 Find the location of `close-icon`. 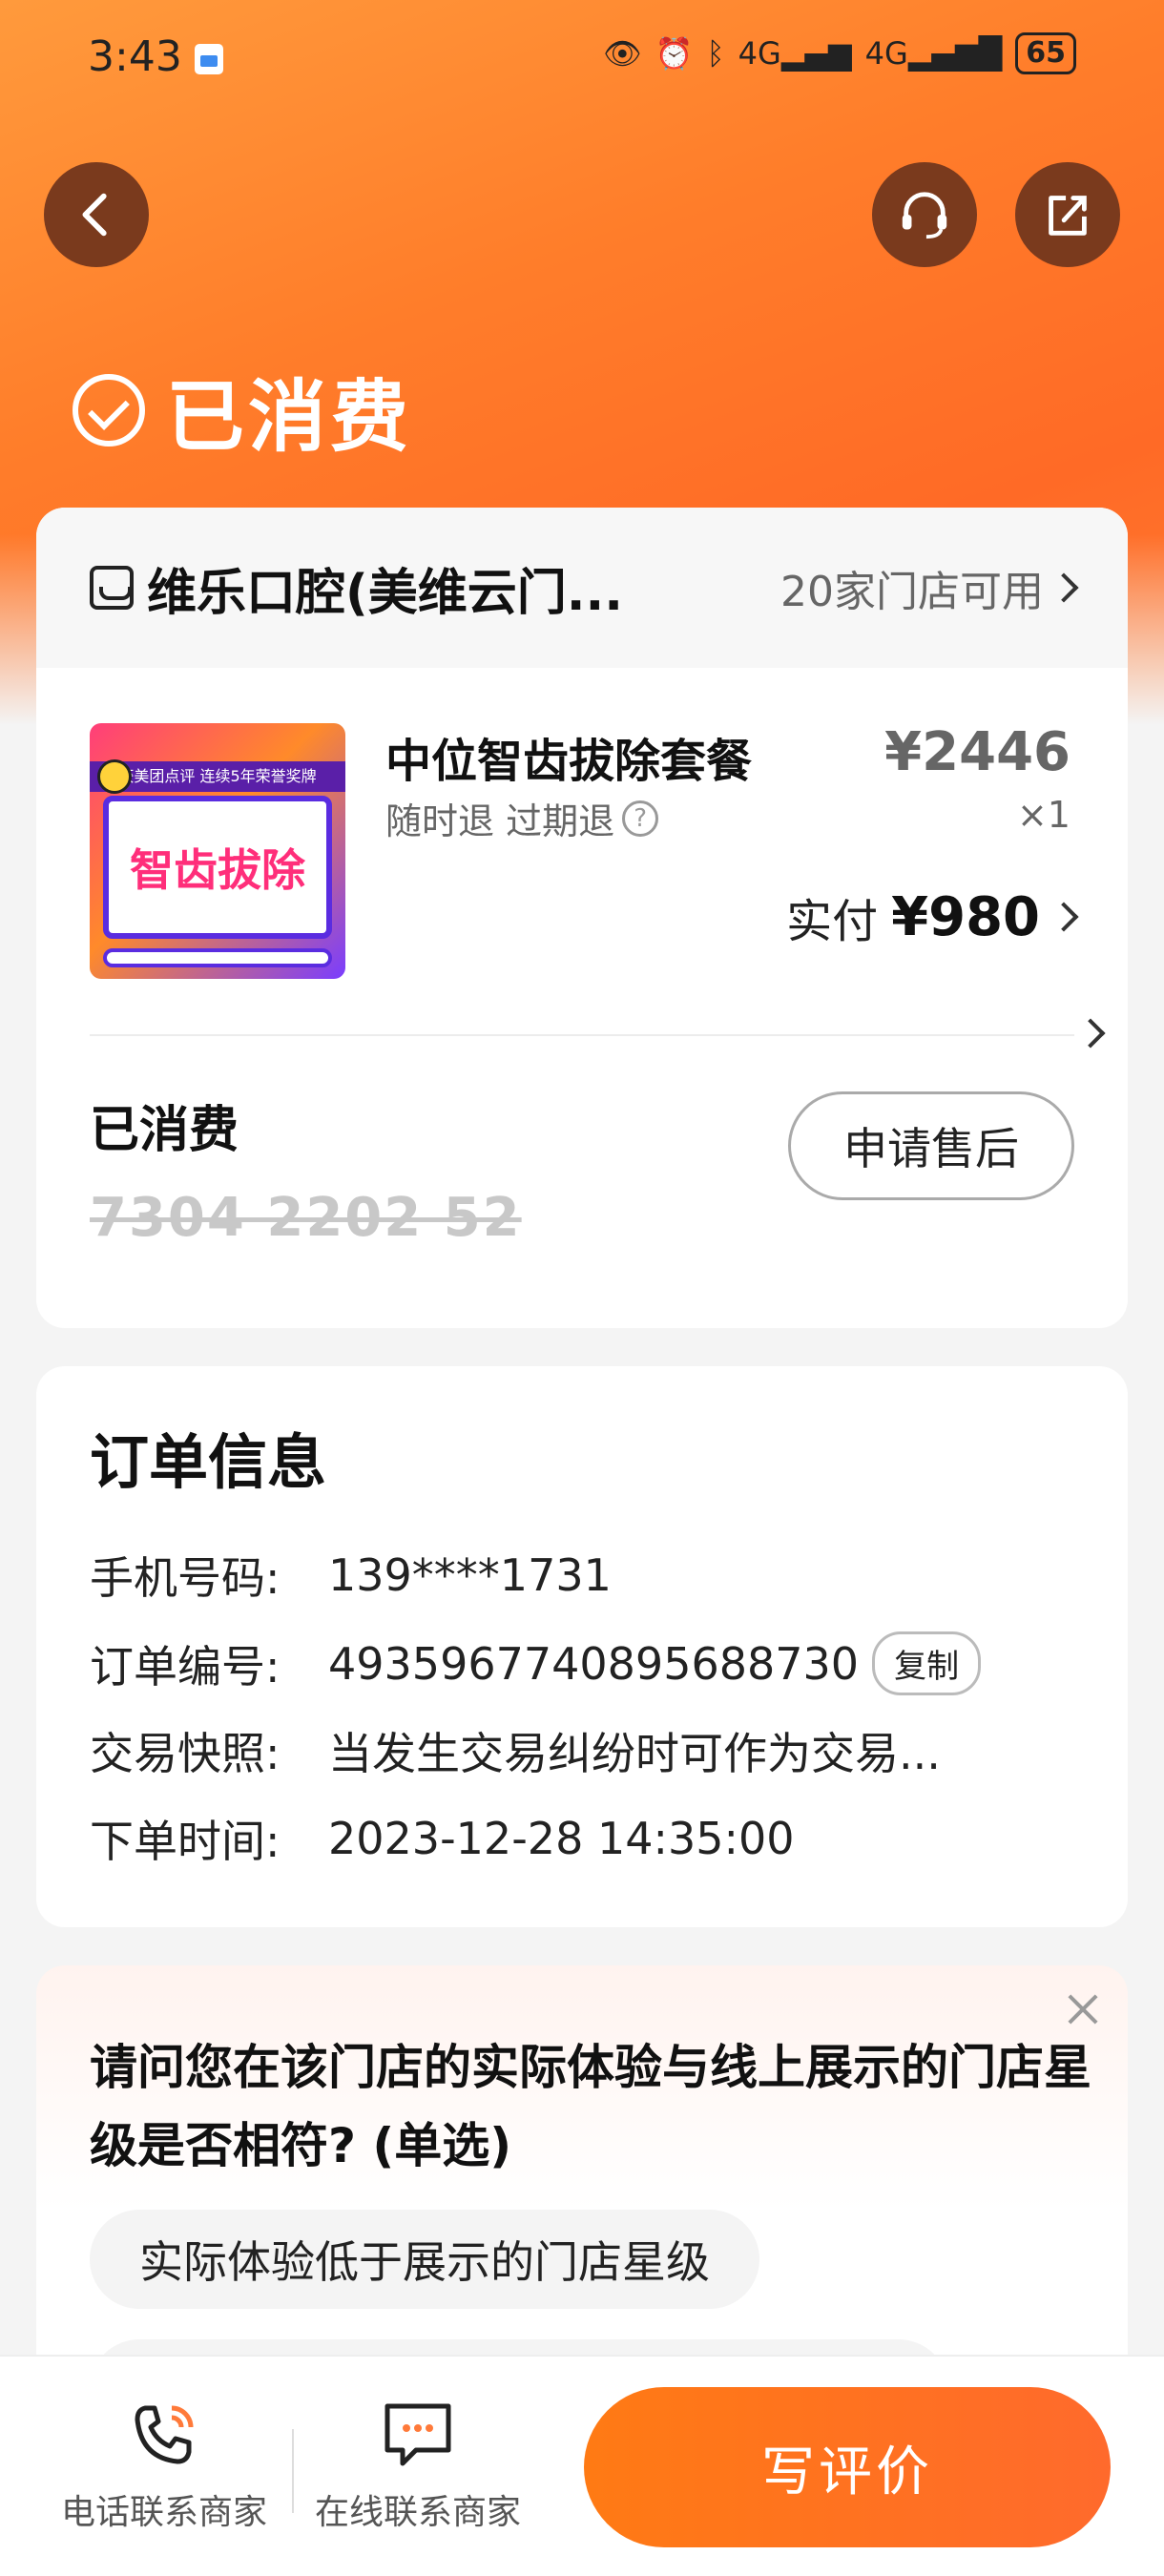

close-icon is located at coordinates (1083, 2010).